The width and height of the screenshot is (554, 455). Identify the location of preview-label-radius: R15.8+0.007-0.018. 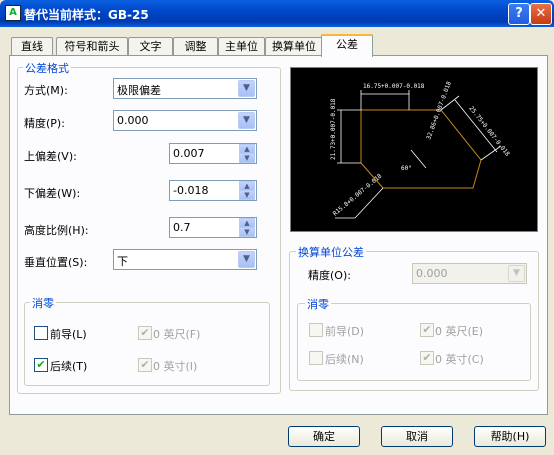
(358, 194).